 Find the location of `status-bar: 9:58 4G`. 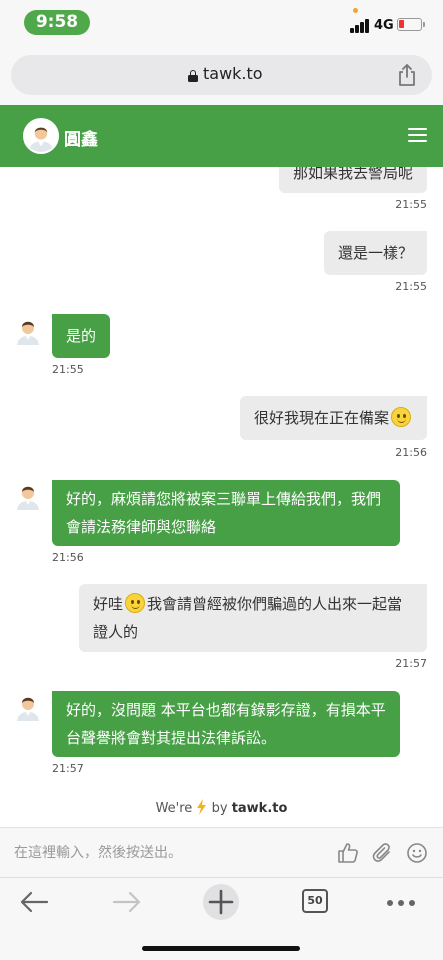

status-bar: 9:58 4G is located at coordinates (221, 22).